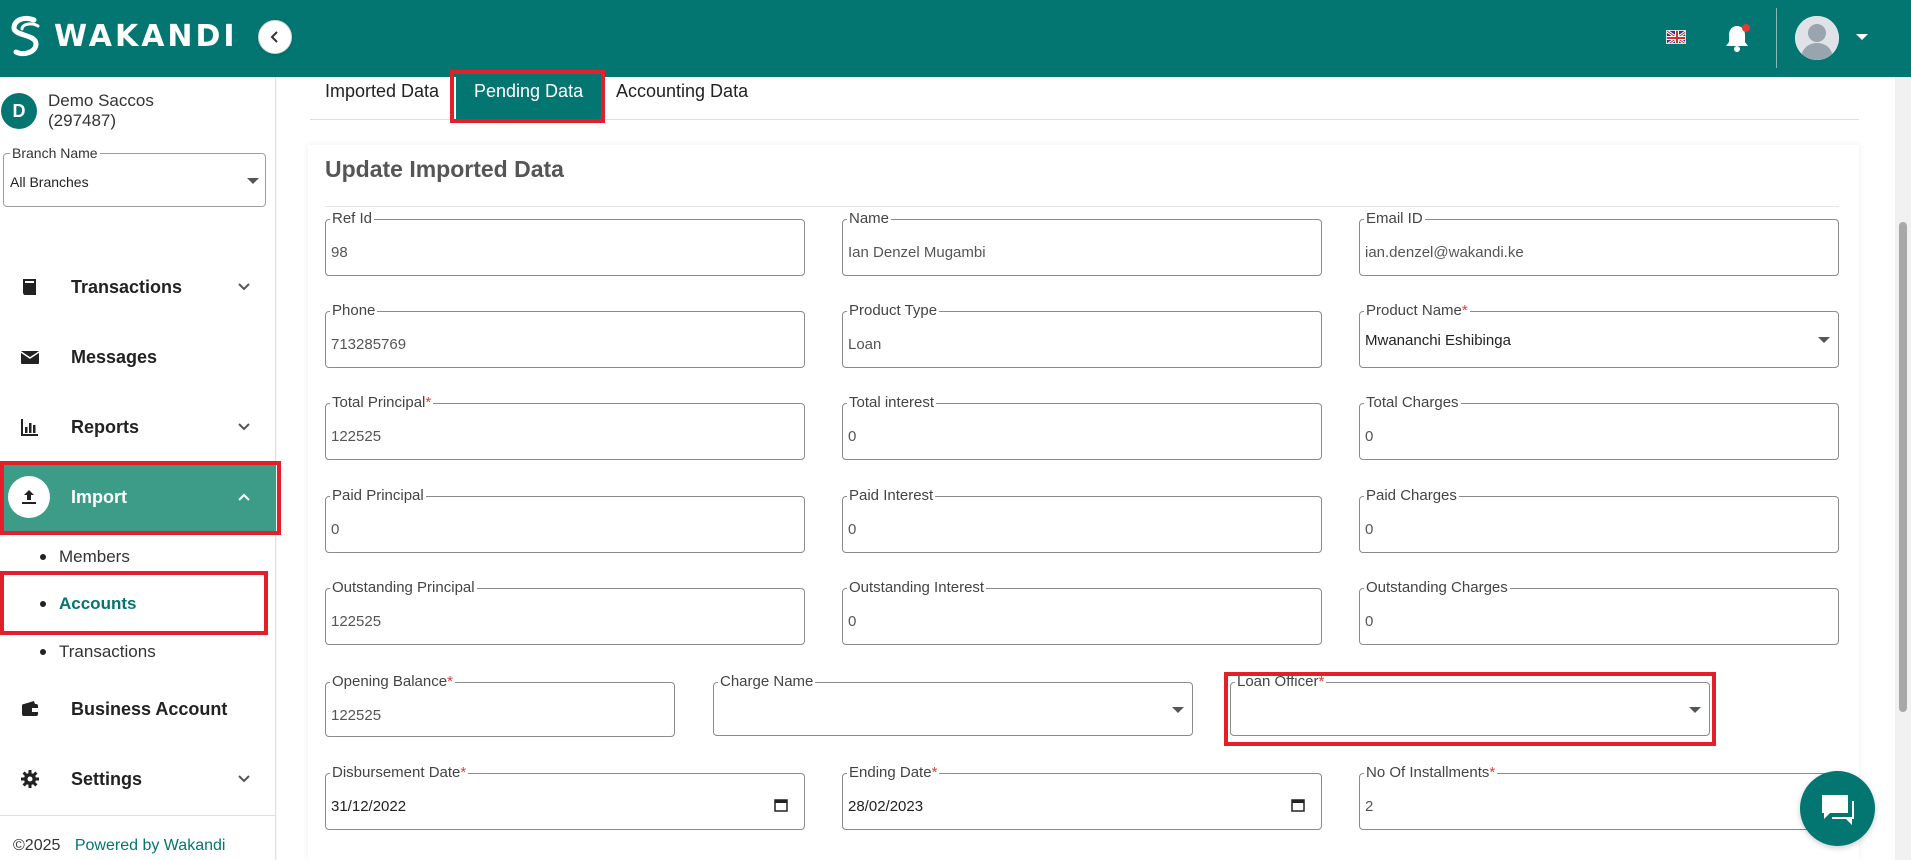  What do you see at coordinates (1599, 335) in the screenshot?
I see `product-name-select: Product Name* Mwananchi Eshibinga` at bounding box center [1599, 335].